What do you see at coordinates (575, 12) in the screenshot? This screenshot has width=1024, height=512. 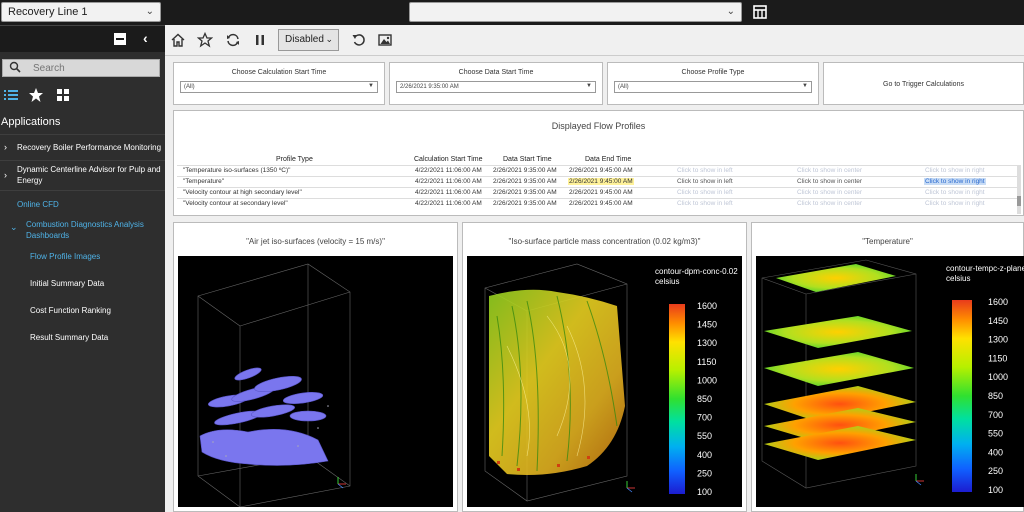 I see `view-select: ⌄` at bounding box center [575, 12].